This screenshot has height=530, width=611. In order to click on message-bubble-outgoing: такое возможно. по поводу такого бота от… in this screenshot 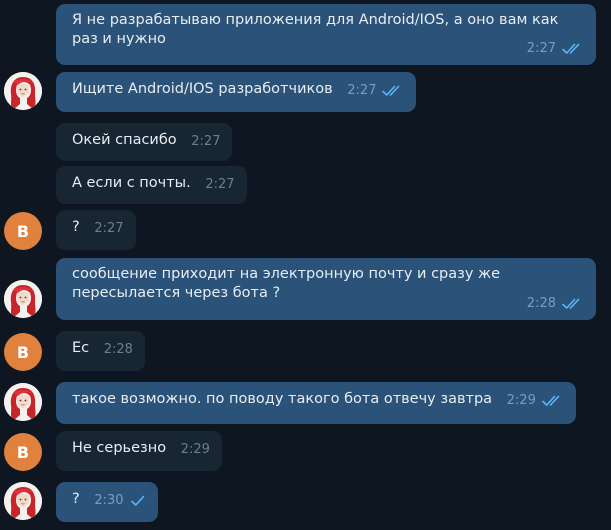, I will do `click(316, 403)`.